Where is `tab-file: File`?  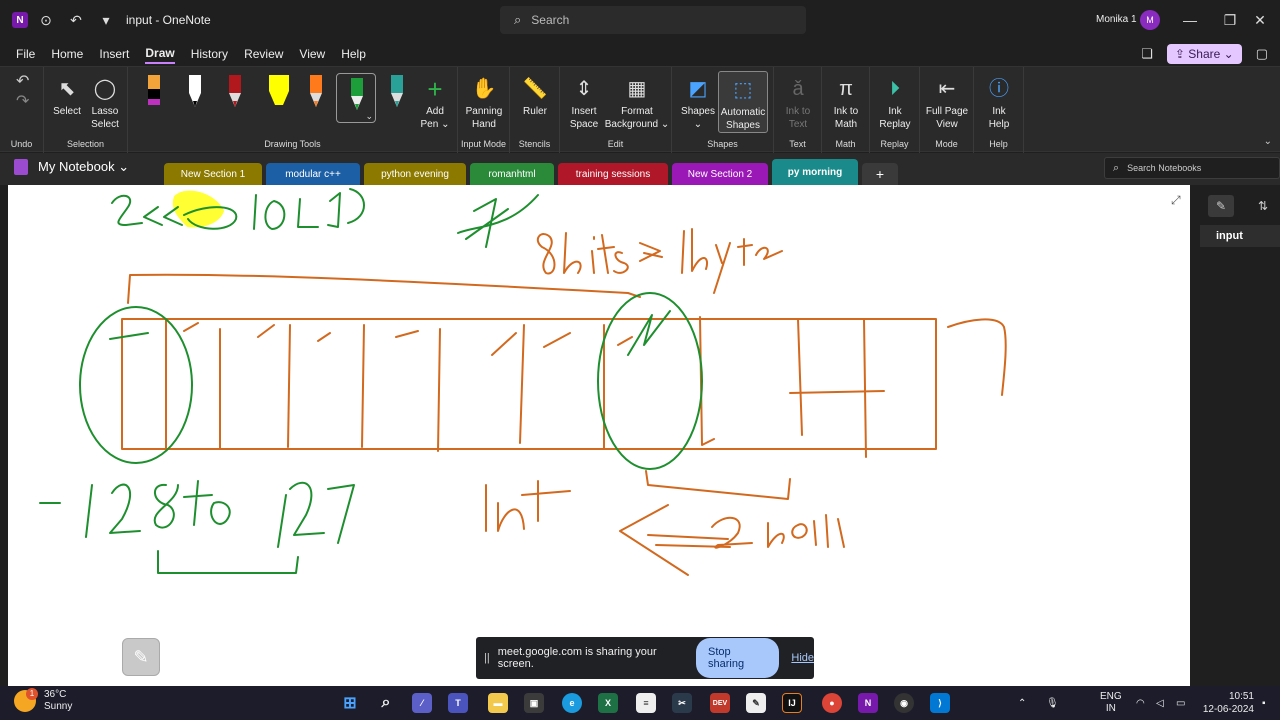 tab-file: File is located at coordinates (25, 54).